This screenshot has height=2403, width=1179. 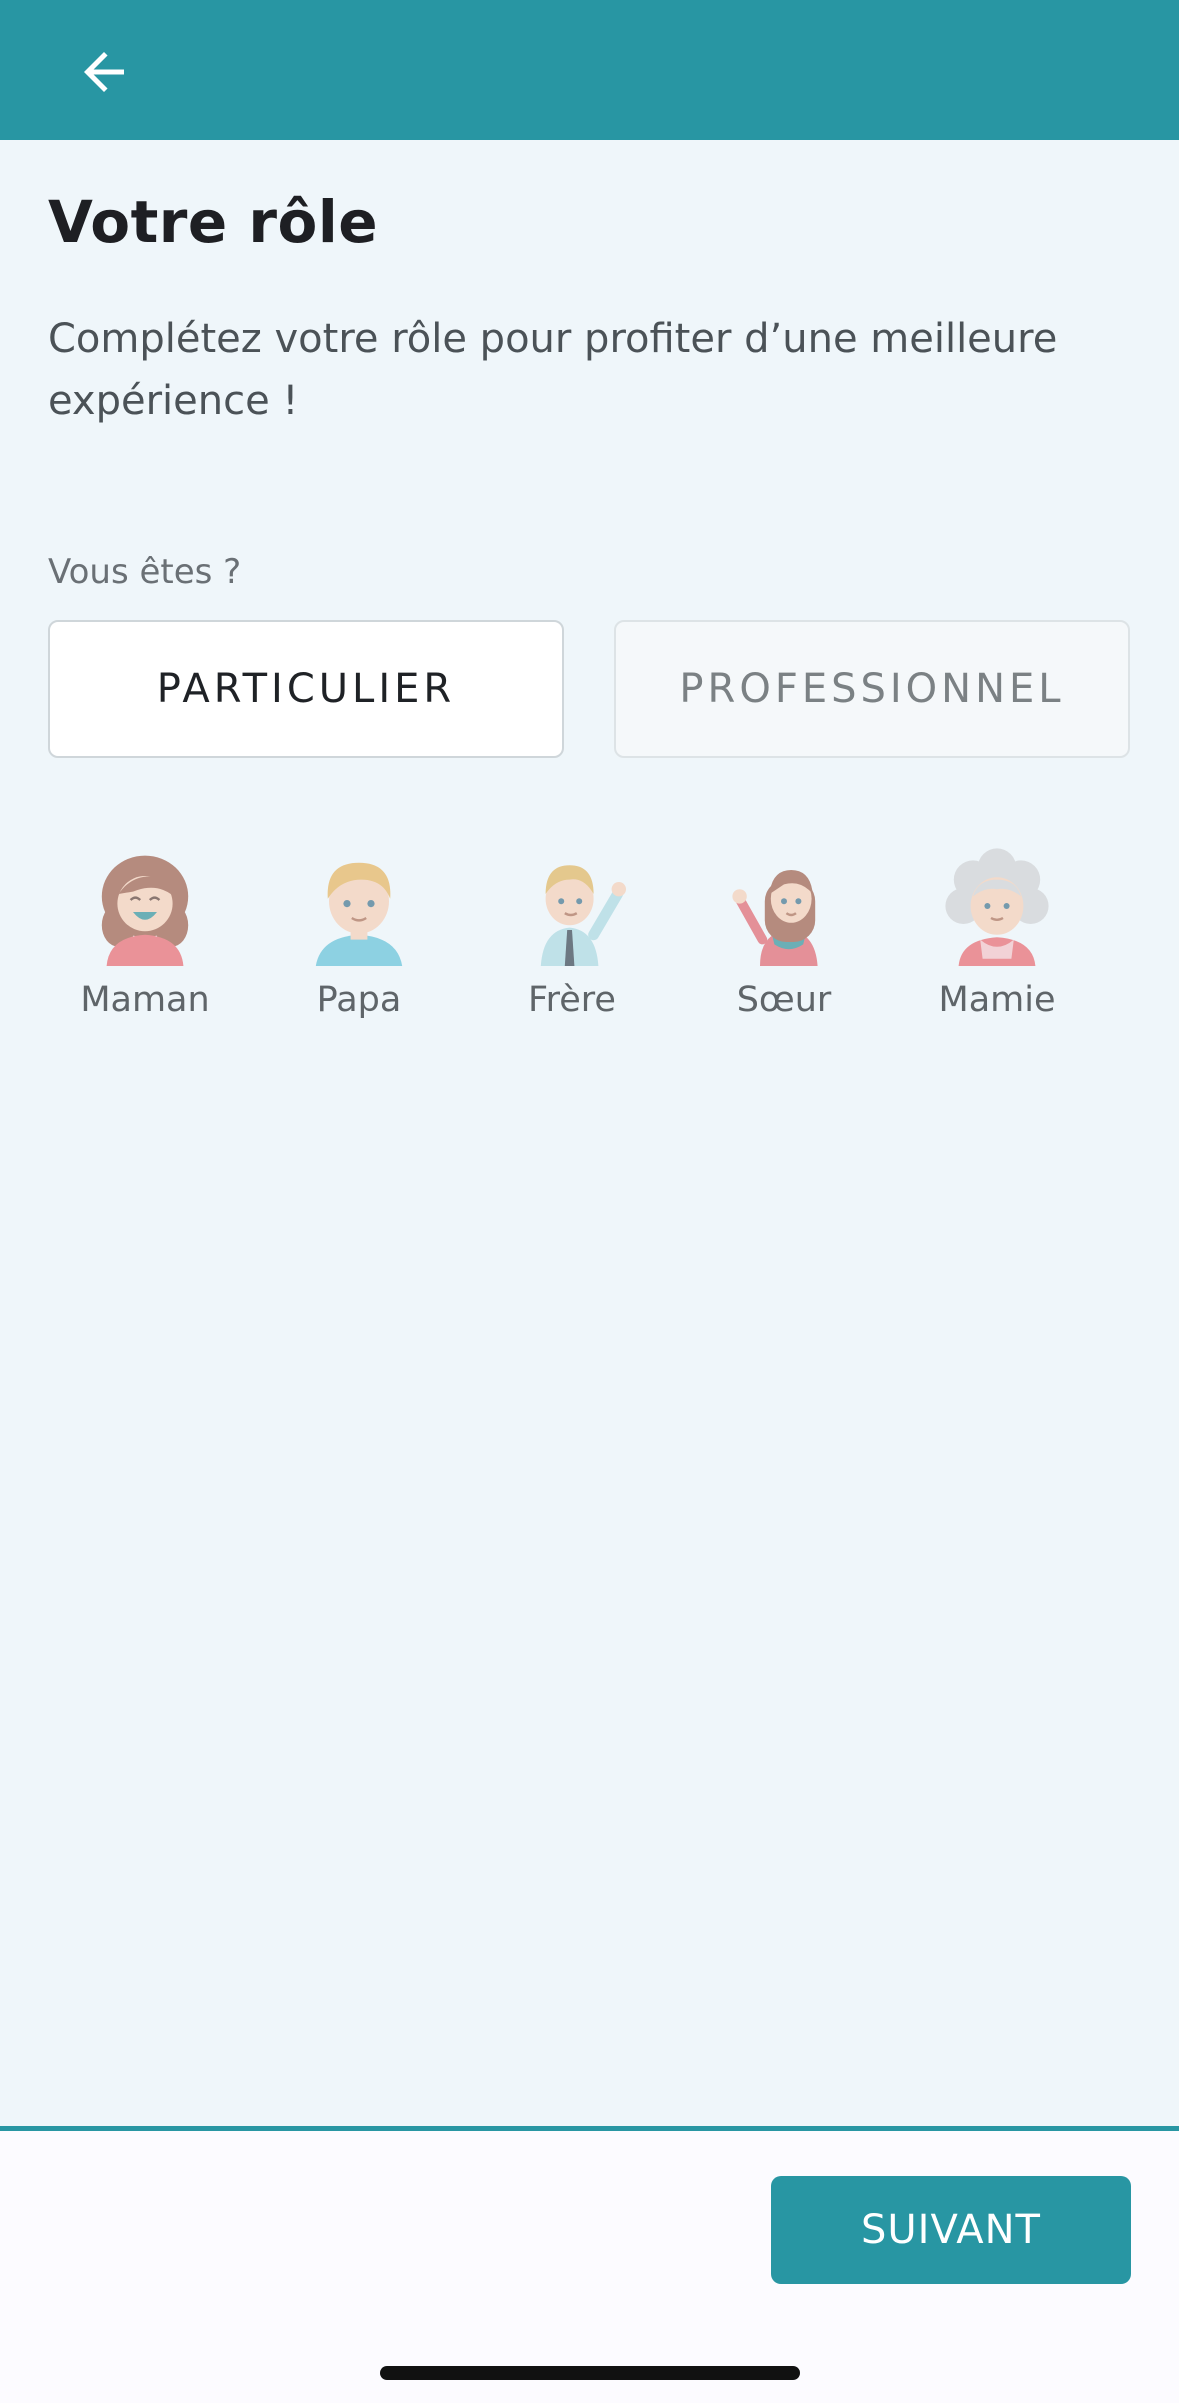 I want to click on role-option-maman: Maman, so click(x=145, y=946).